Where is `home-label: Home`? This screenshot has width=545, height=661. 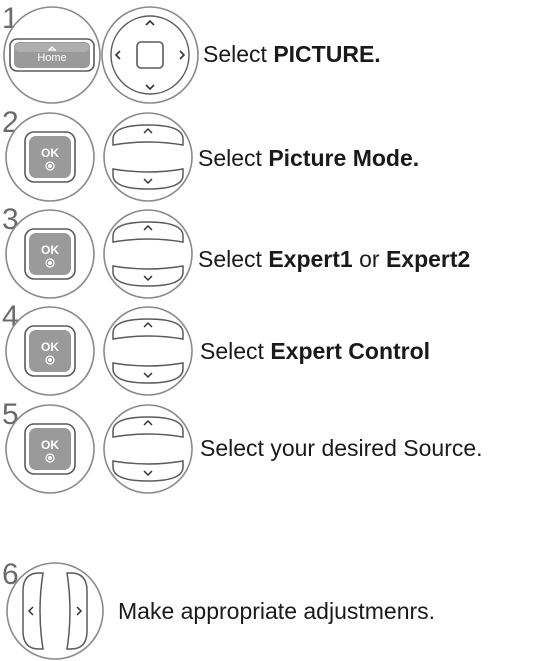 home-label: Home is located at coordinates (51, 58).